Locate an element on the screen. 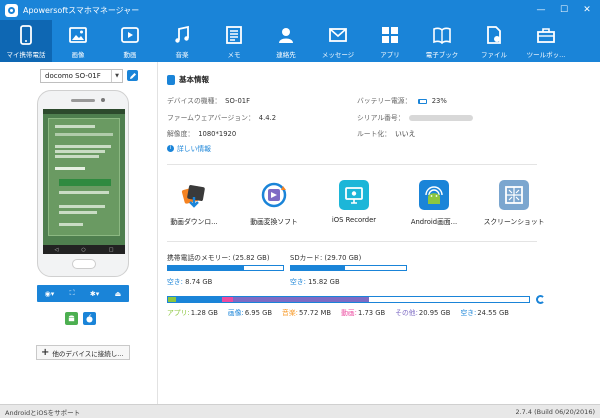 Image resolution: width=600 pixels, height=418 pixels. info-firmware: ファームウェアバージョン： 4.4.2 is located at coordinates (222, 118).